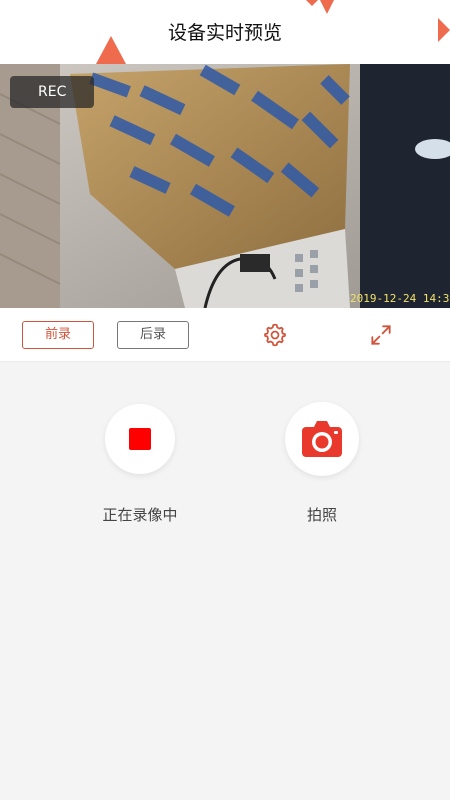 Image resolution: width=450 pixels, height=800 pixels. Describe the element at coordinates (140, 515) in the screenshot. I see `record-status-label: 正在录像中` at that location.